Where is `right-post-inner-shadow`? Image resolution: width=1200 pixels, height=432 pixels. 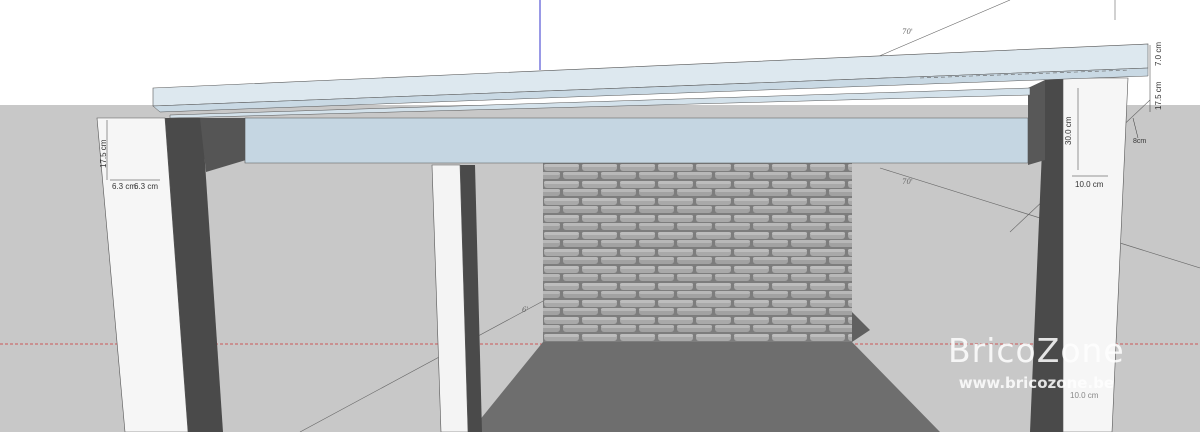
right-post-inner-shadow is located at coordinates (1036, 122).